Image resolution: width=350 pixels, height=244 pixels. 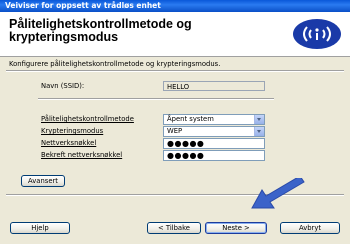 I want to click on arrow-pointer-icon, so click(x=278, y=193).